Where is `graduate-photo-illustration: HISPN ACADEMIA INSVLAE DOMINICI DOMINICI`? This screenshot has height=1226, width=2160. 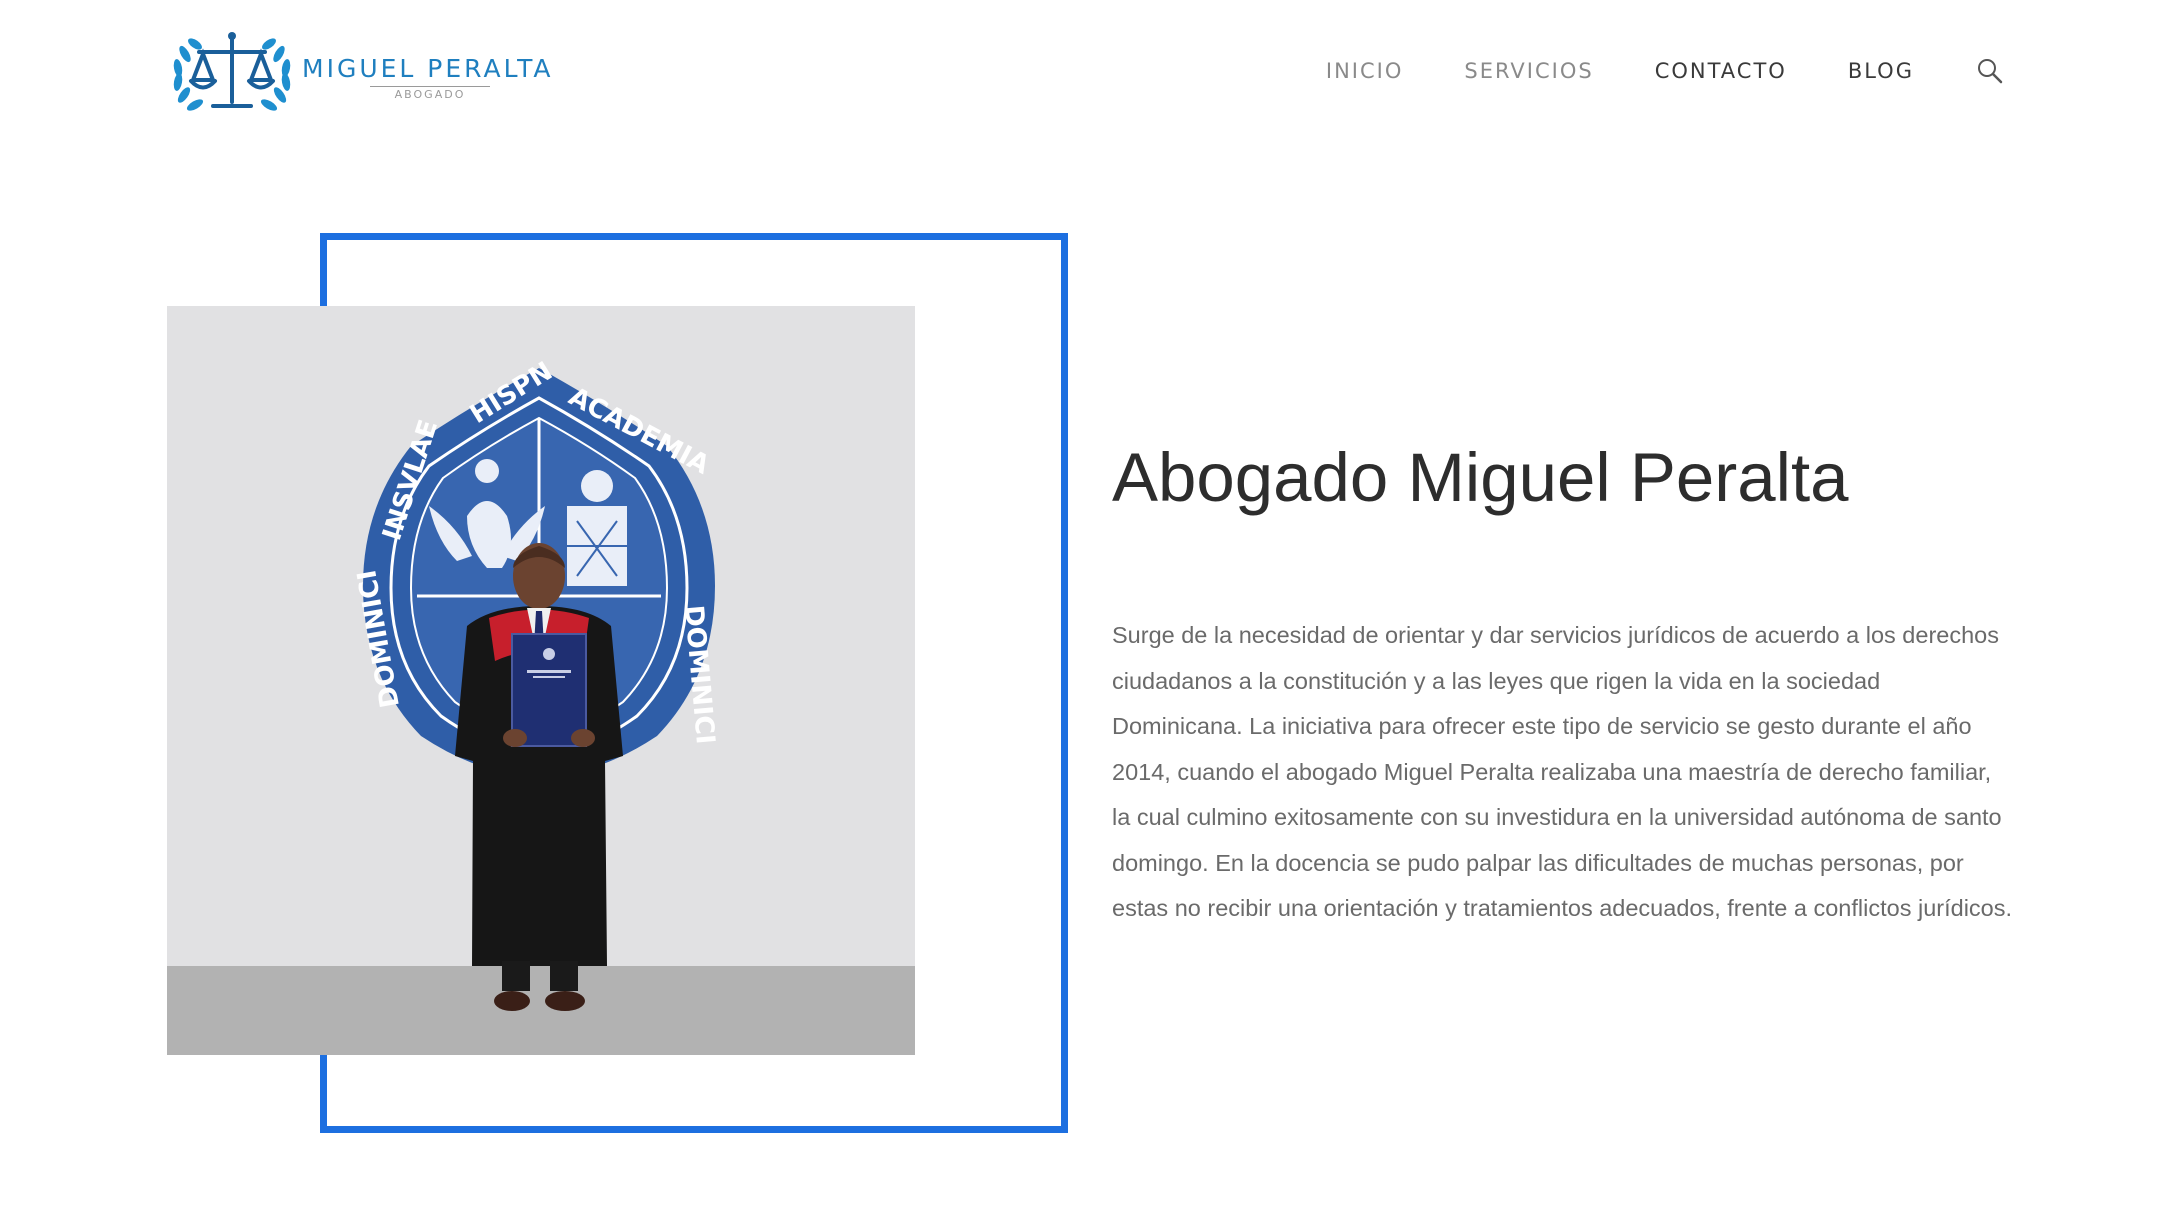
graduate-photo-illustration: HISPN ACADEMIA INSVLAE DOMINICI DOMINICI is located at coordinates (536, 683).